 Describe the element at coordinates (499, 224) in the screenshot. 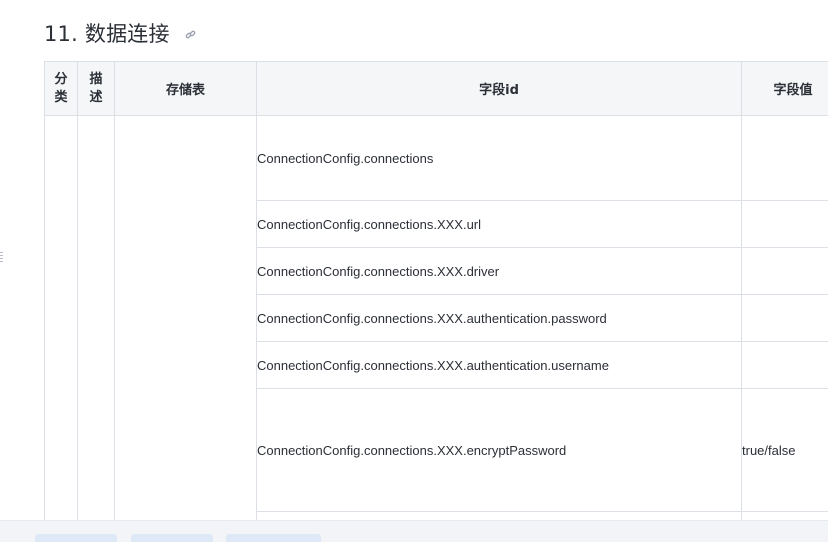

I see `cell-field-id: ConnectionConfig.connections.XXX.url` at that location.